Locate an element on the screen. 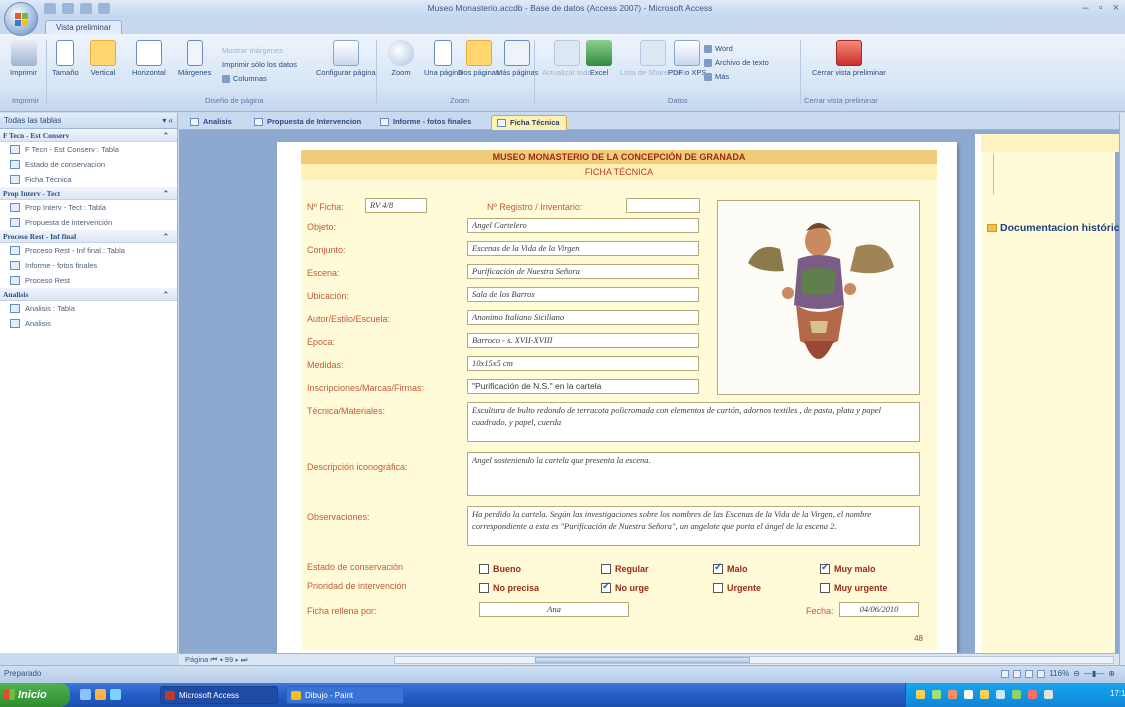  group-label-datos: Datos is located at coordinates (678, 100).